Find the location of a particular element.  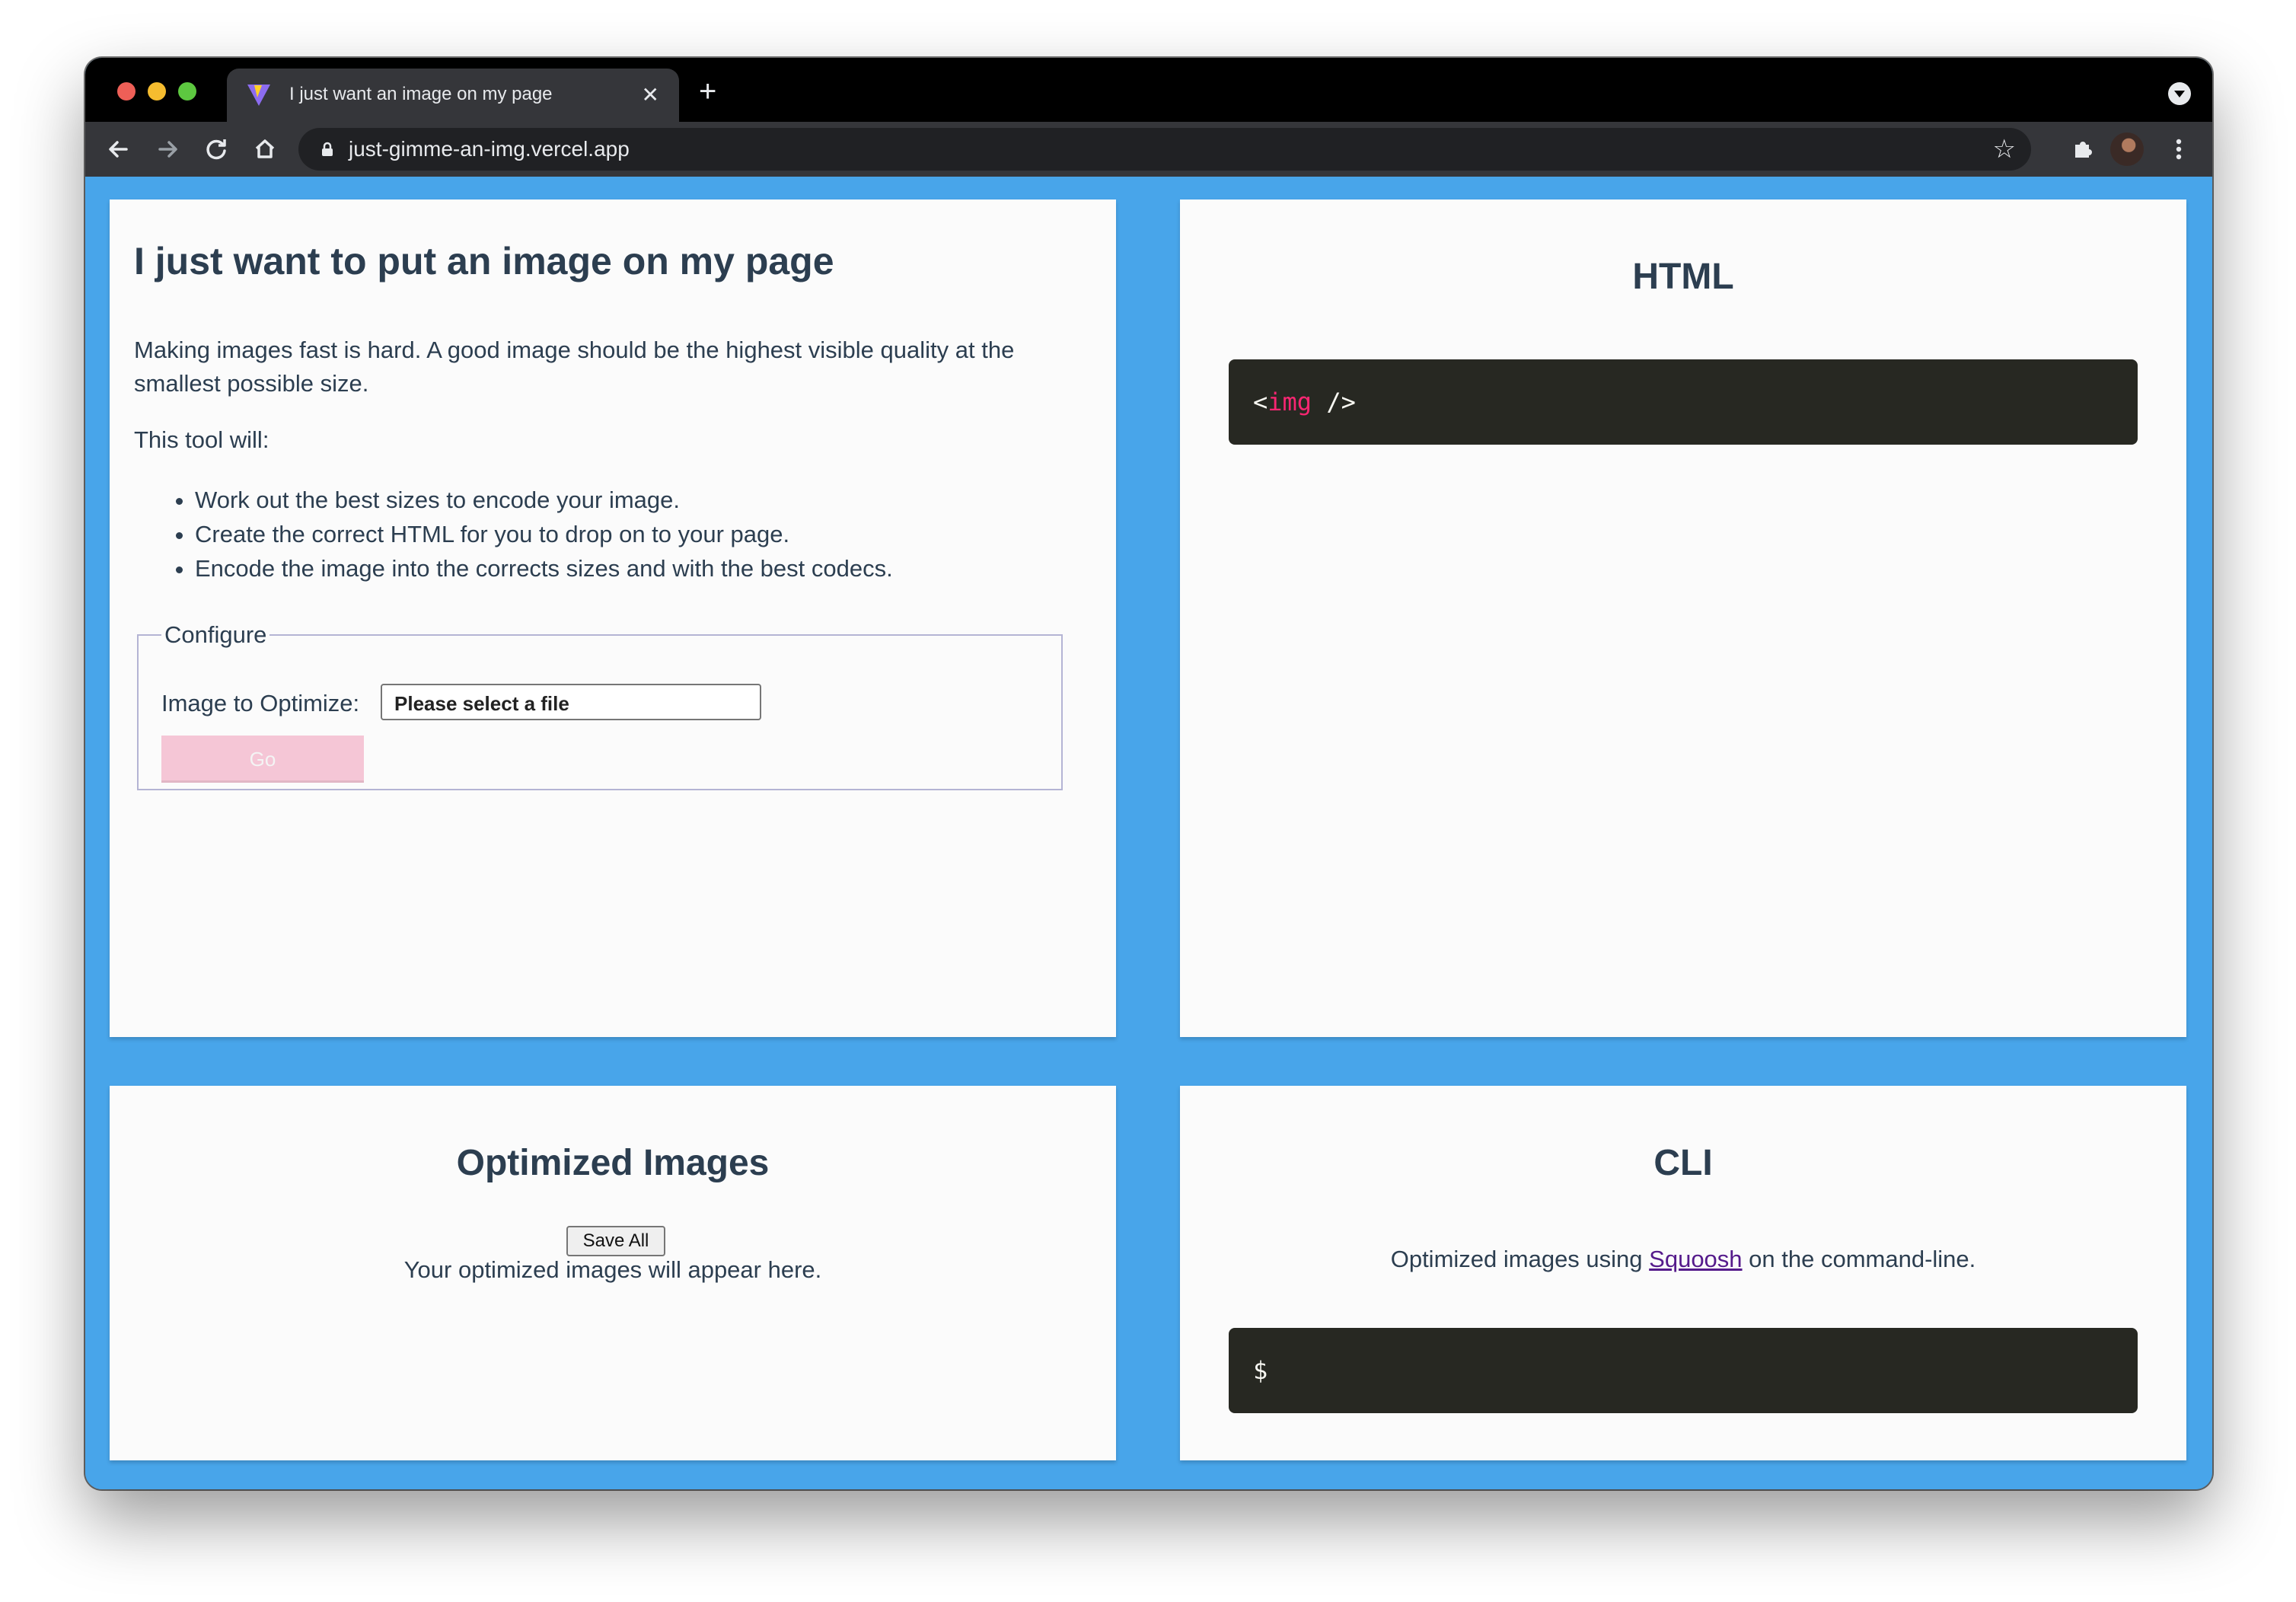

new-tab-button: + is located at coordinates (707, 91).